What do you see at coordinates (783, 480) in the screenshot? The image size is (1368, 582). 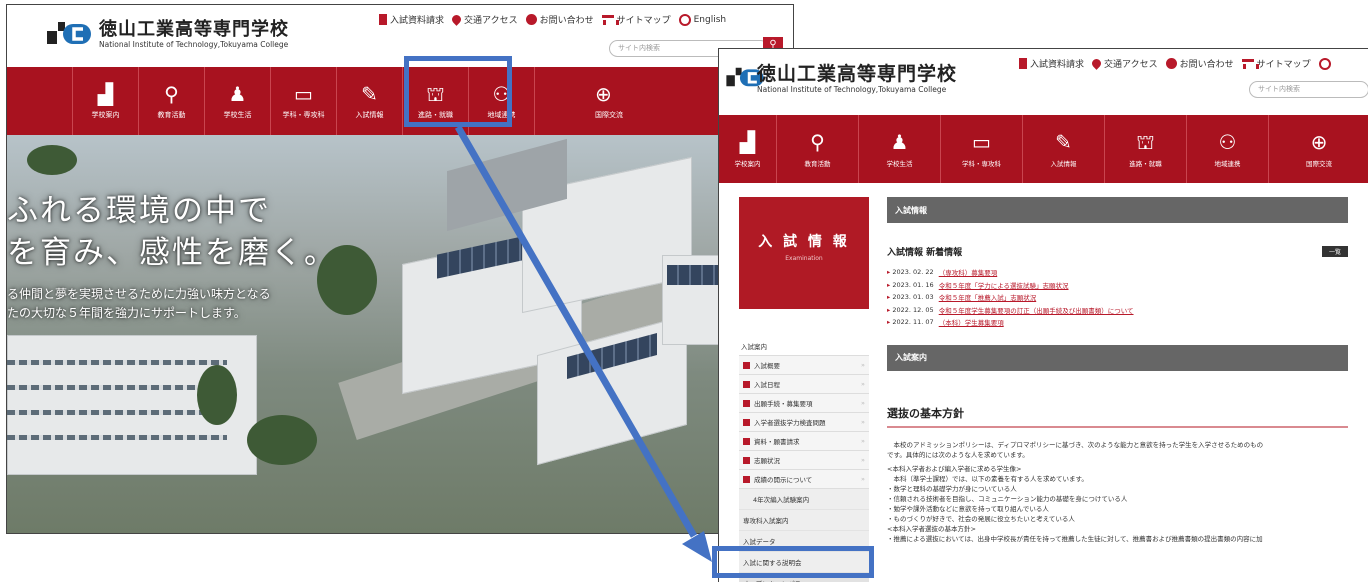 I see `sidebar-item-label: 成績の開示について` at bounding box center [783, 480].